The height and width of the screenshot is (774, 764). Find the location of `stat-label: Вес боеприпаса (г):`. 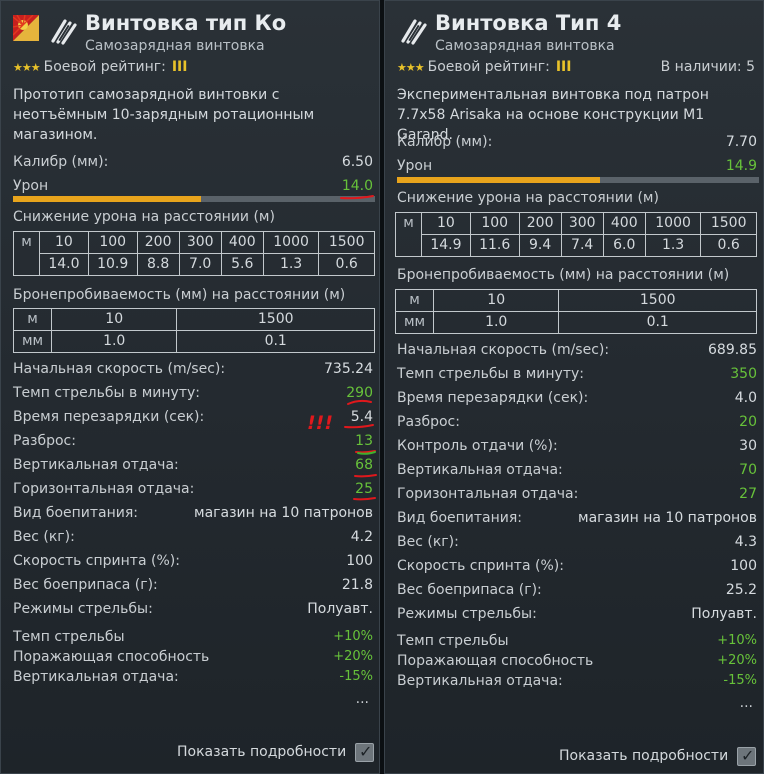

stat-label: Вес боеприпаса (г): is located at coordinates (85, 585).